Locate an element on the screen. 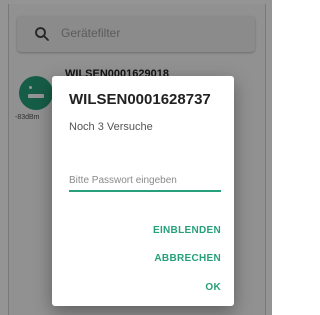 The image size is (320, 315). show-password-button: EINBLENDEN is located at coordinates (187, 230).